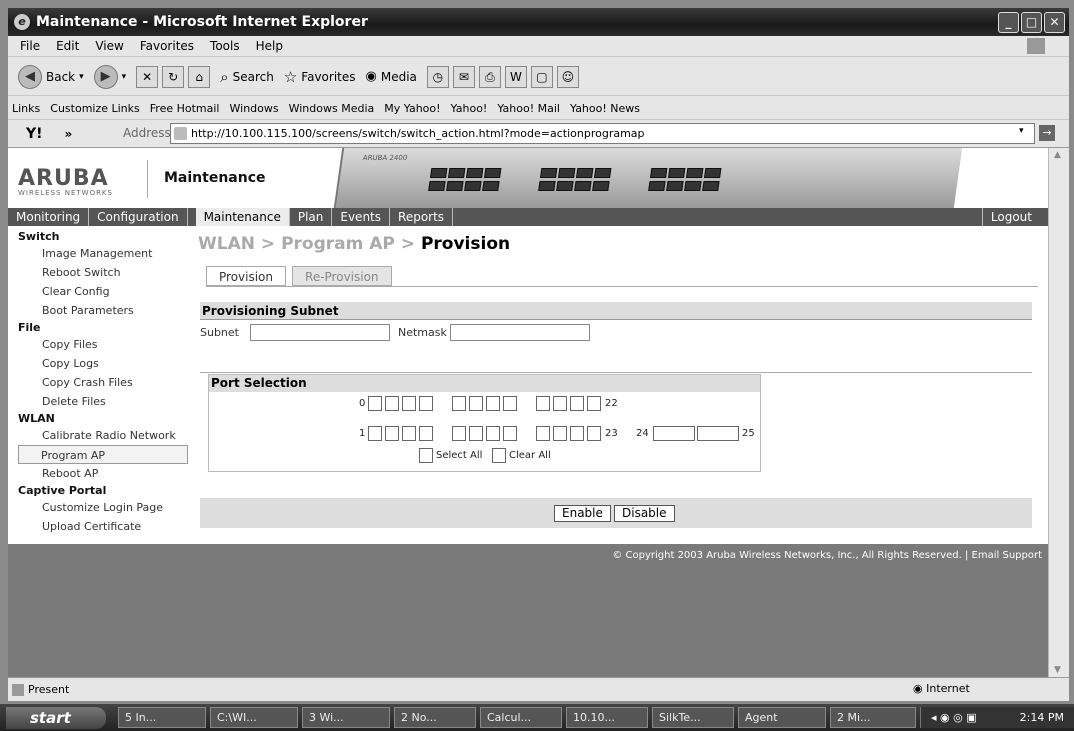 Image resolution: width=1074 pixels, height=731 pixels. Describe the element at coordinates (98, 526) in the screenshot. I see `sidebar-item-upload-certificate: Upload Certificate` at that location.